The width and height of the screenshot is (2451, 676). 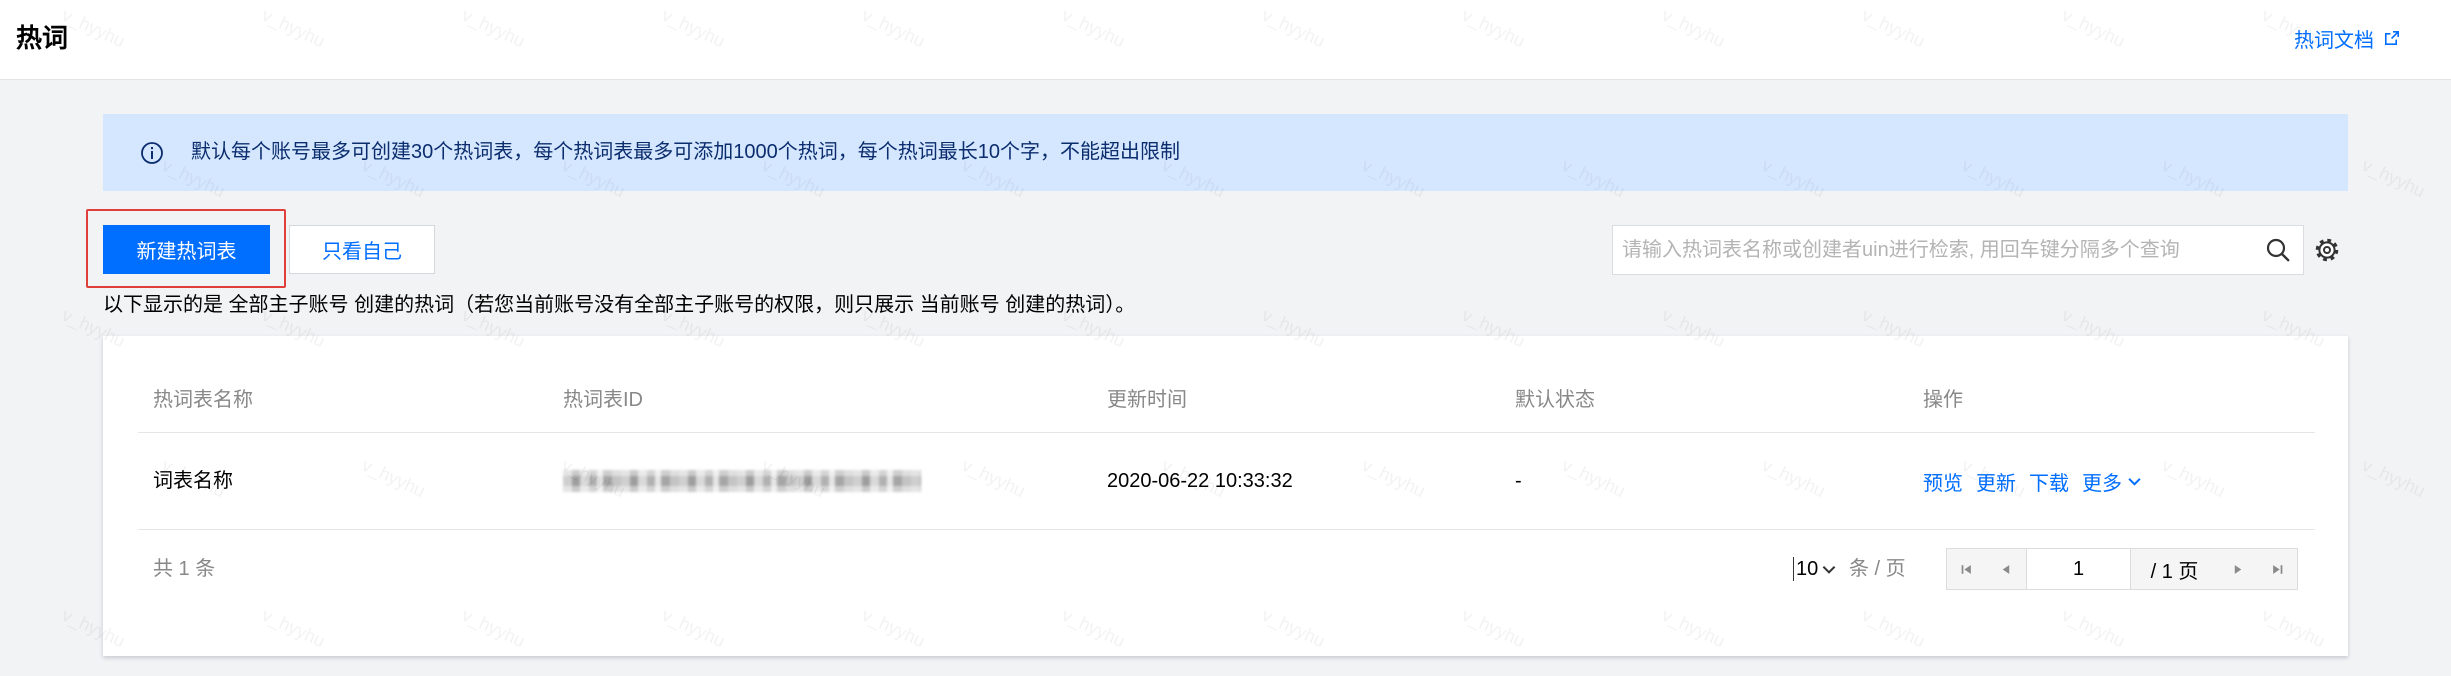 What do you see at coordinates (42, 38) in the screenshot?
I see `page-title: 热词` at bounding box center [42, 38].